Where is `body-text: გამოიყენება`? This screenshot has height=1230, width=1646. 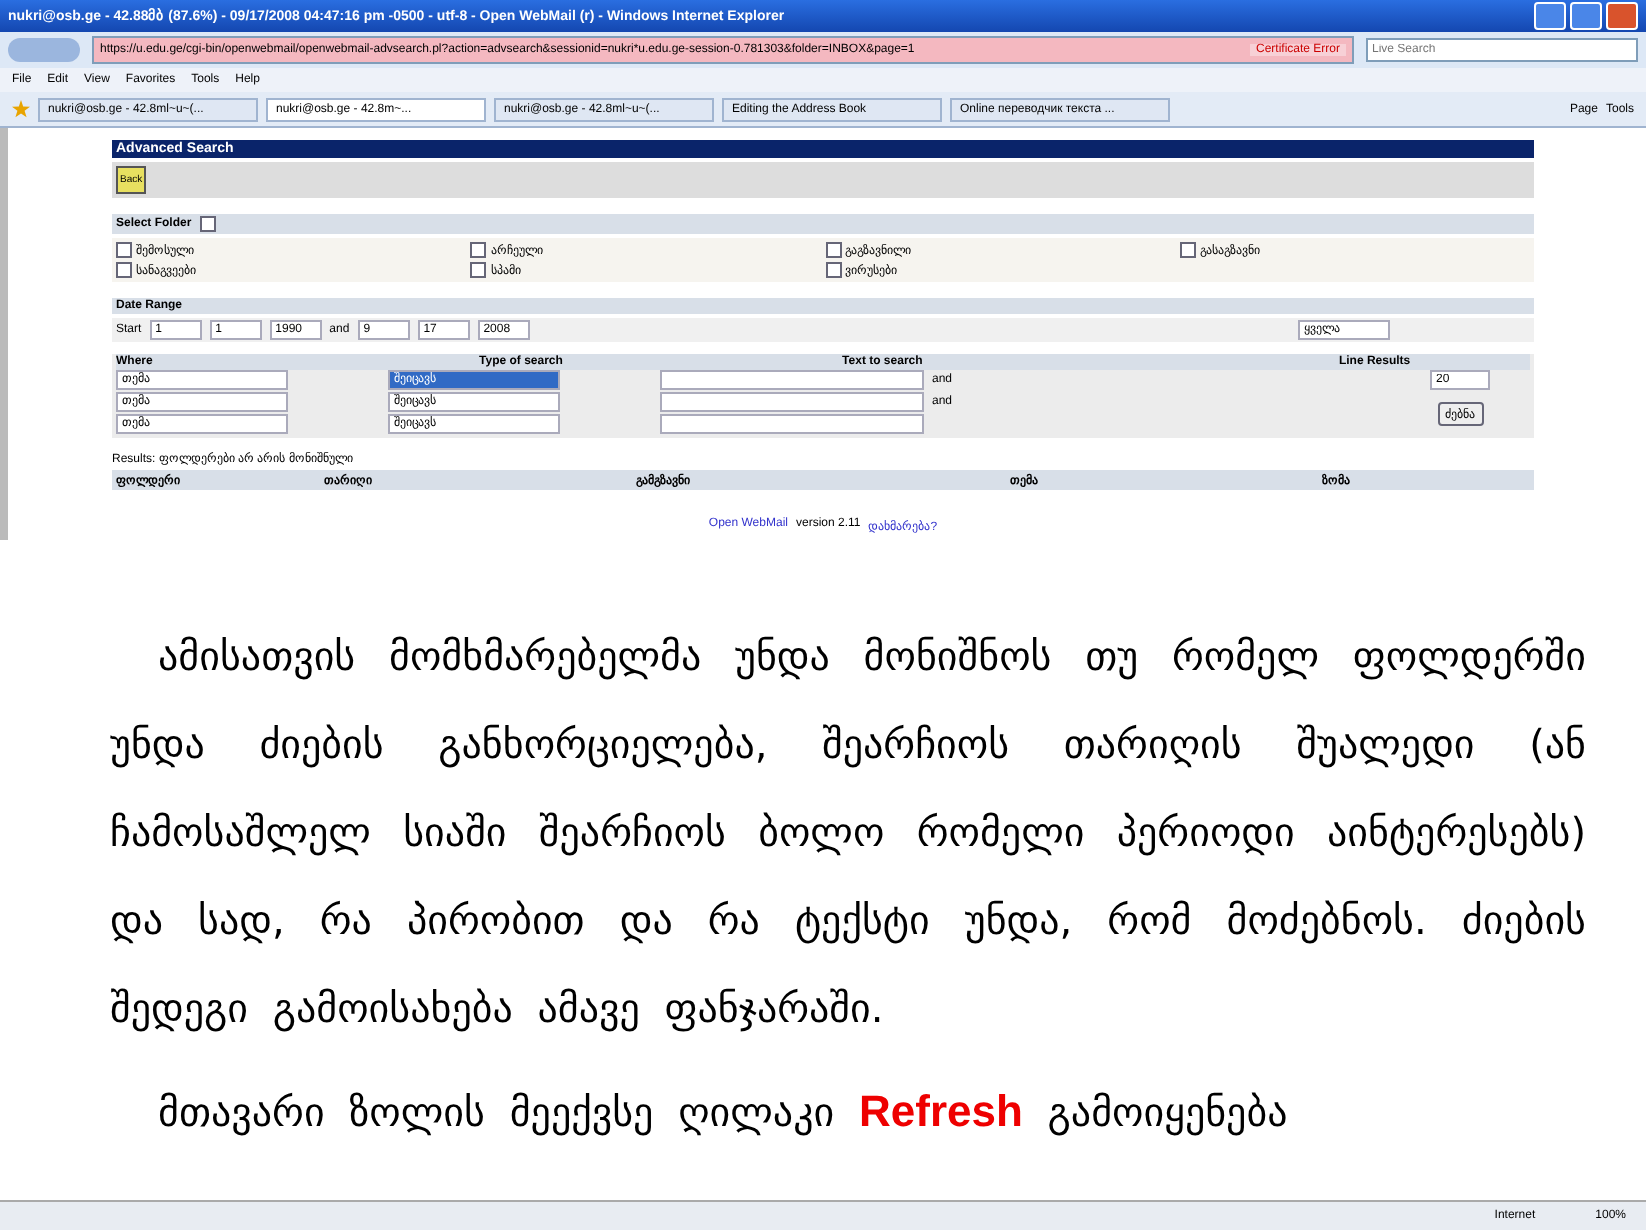 body-text: გამოიყენება is located at coordinates (1167, 1112).